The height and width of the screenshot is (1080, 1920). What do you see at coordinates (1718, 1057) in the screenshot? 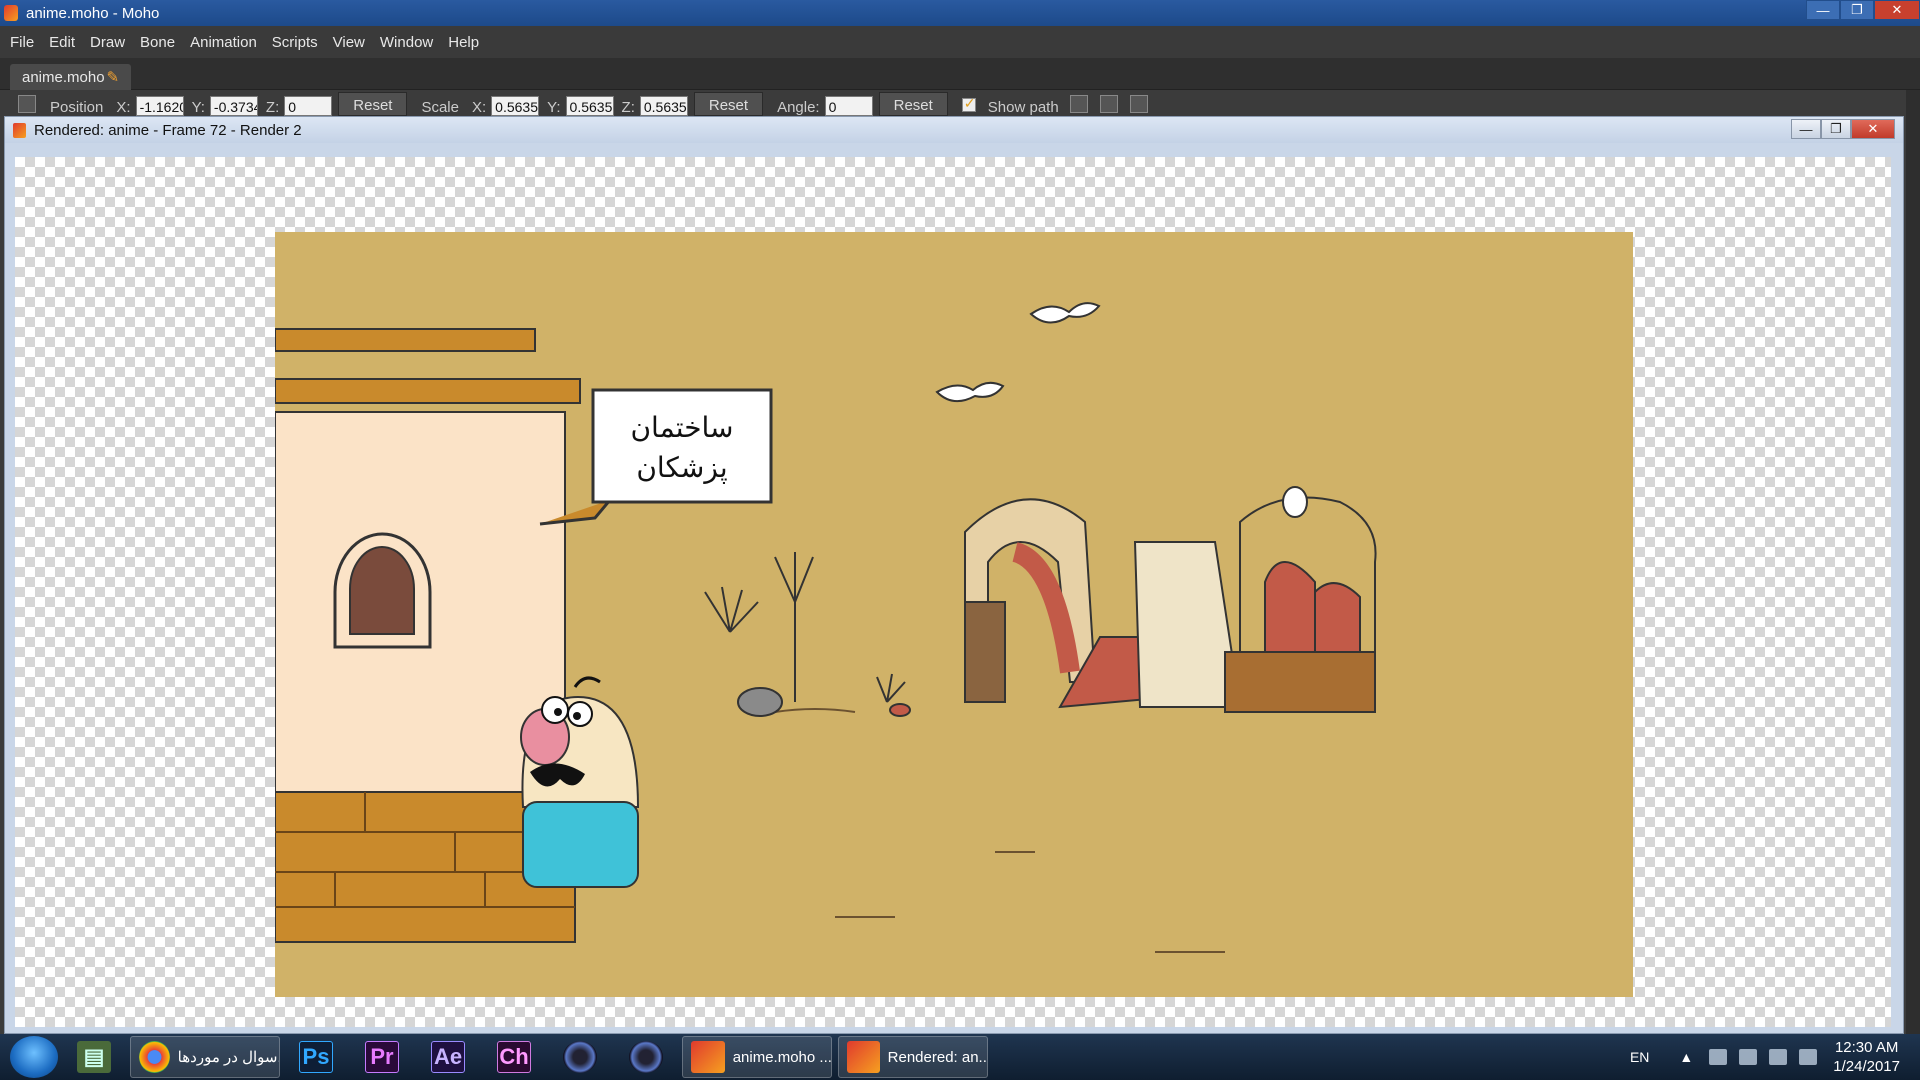
I see `network-adapter-icon` at bounding box center [1718, 1057].